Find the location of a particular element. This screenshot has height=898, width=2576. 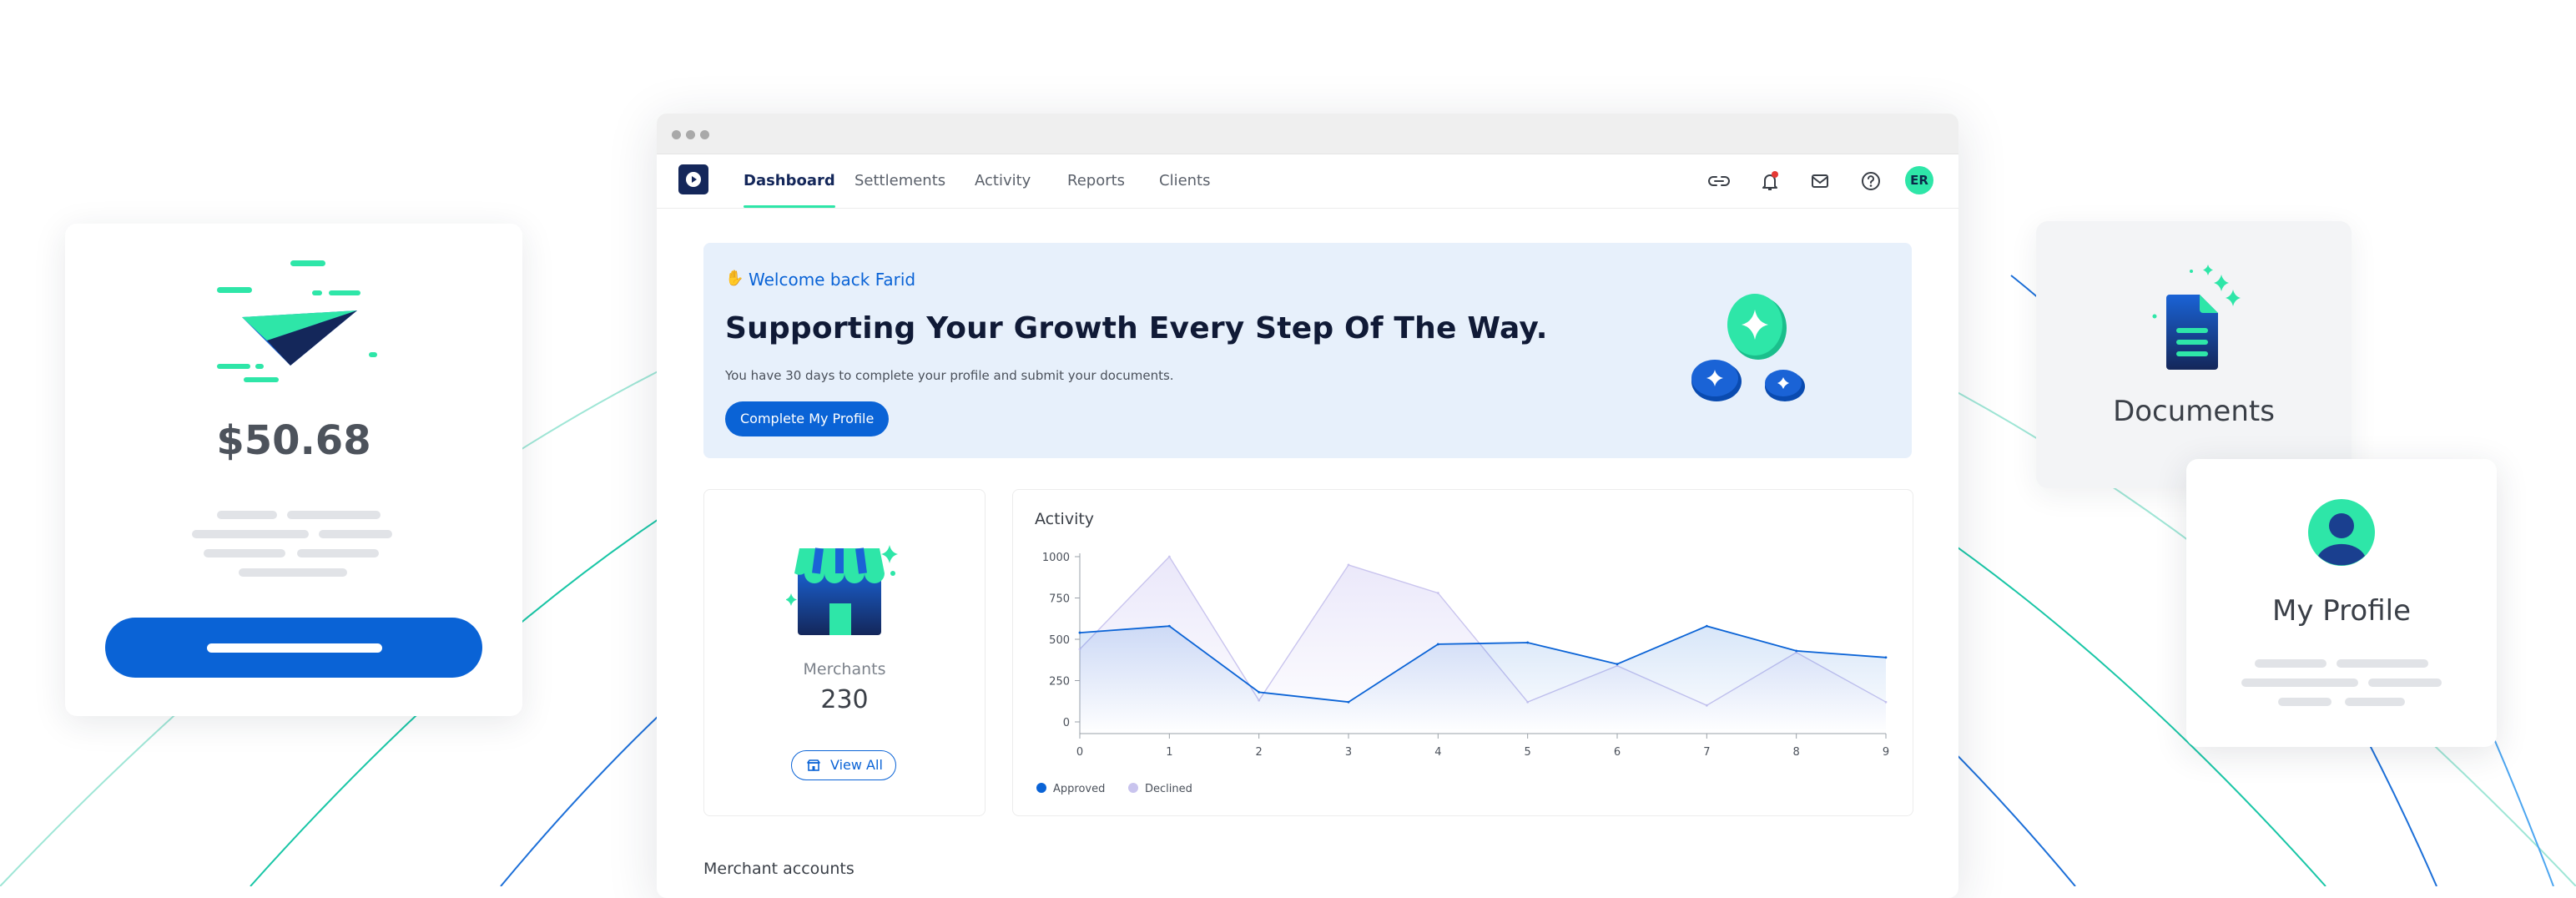

legend-label-declined: Declined is located at coordinates (1168, 789).